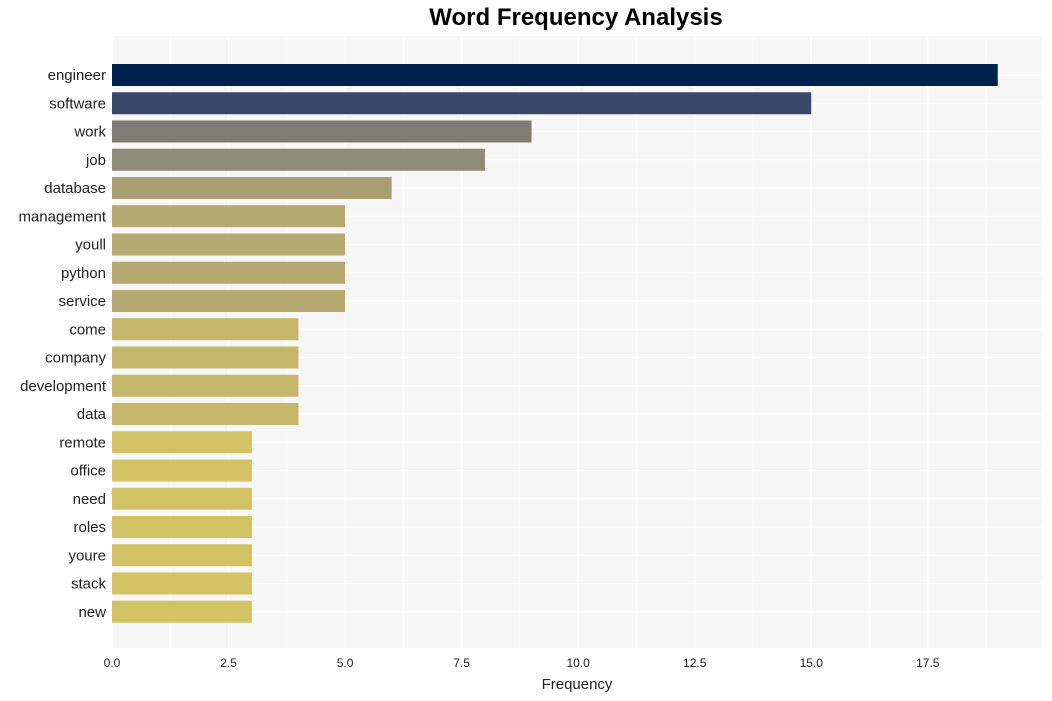  I want to click on y-tick-label: python, so click(83, 273).